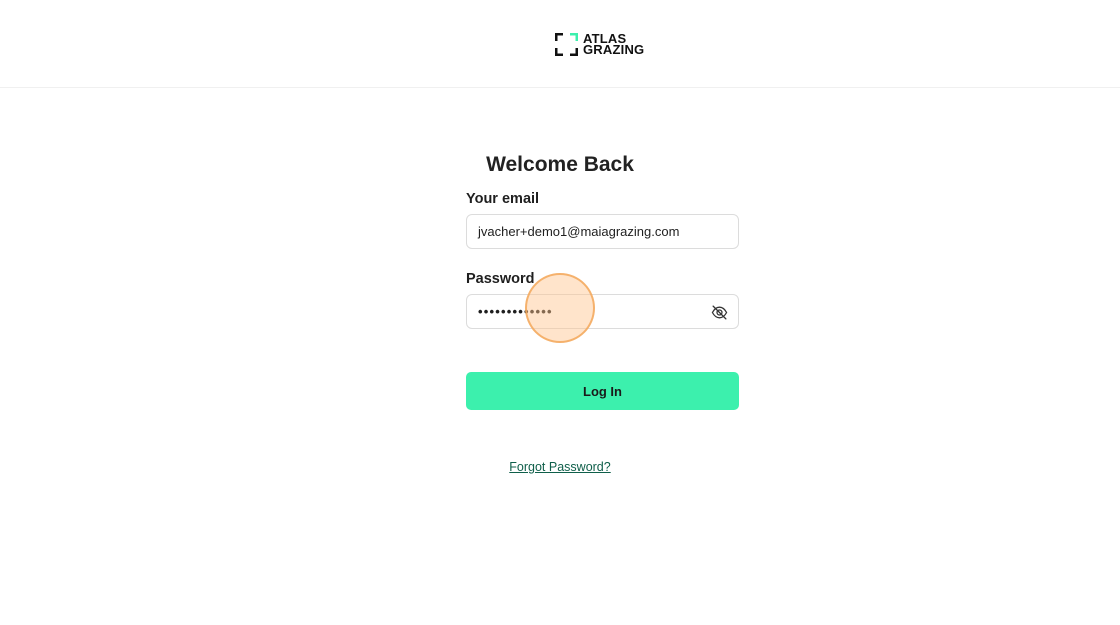 The height and width of the screenshot is (625, 1120). What do you see at coordinates (566, 44) in the screenshot?
I see `corner-brackets-icon` at bounding box center [566, 44].